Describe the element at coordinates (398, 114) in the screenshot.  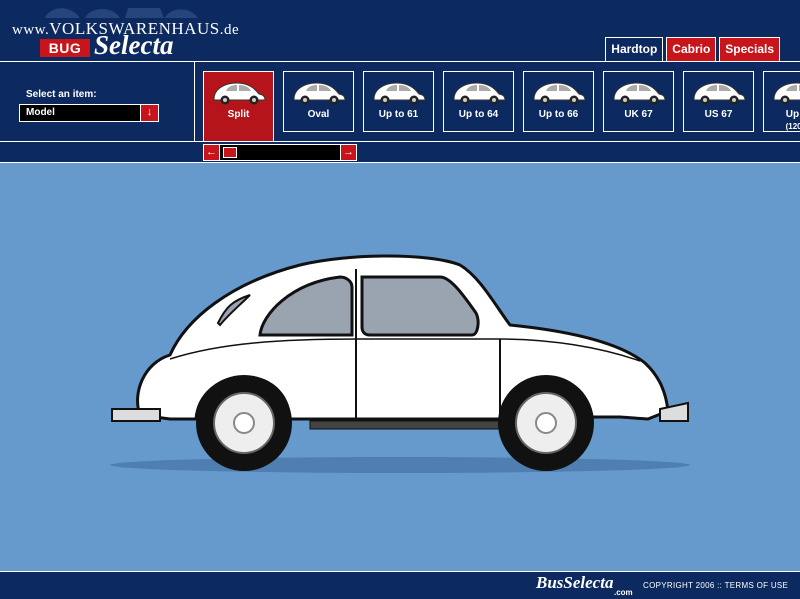
I see `model-item-label: Up to 61` at that location.